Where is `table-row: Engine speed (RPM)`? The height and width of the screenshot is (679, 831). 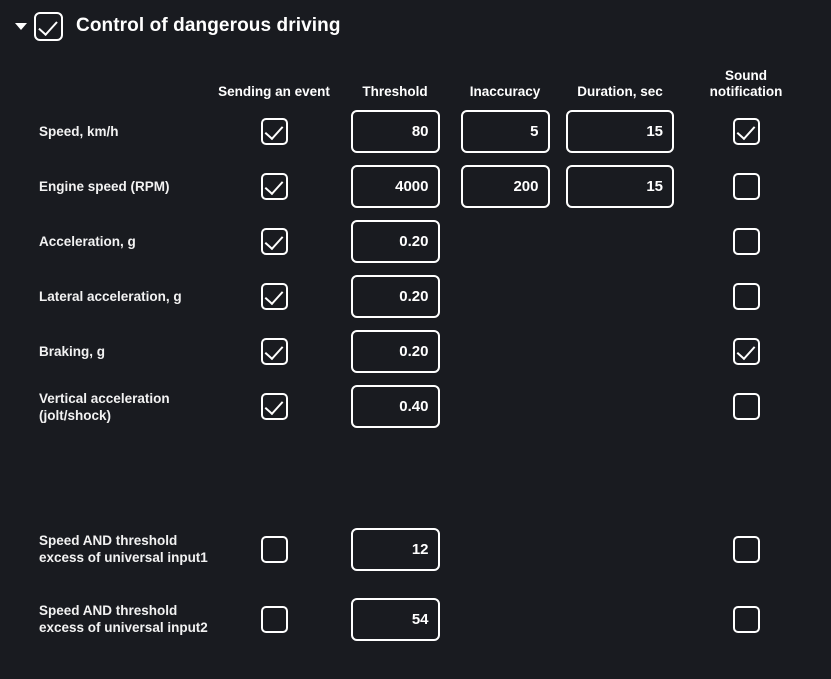 table-row: Engine speed (RPM) is located at coordinates (415, 186).